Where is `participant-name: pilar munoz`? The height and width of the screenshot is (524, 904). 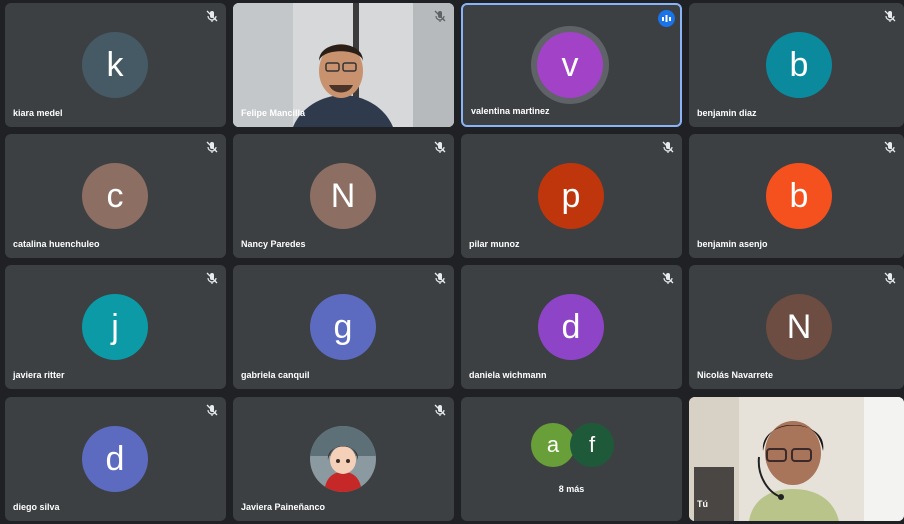 participant-name: pilar munoz is located at coordinates (494, 244).